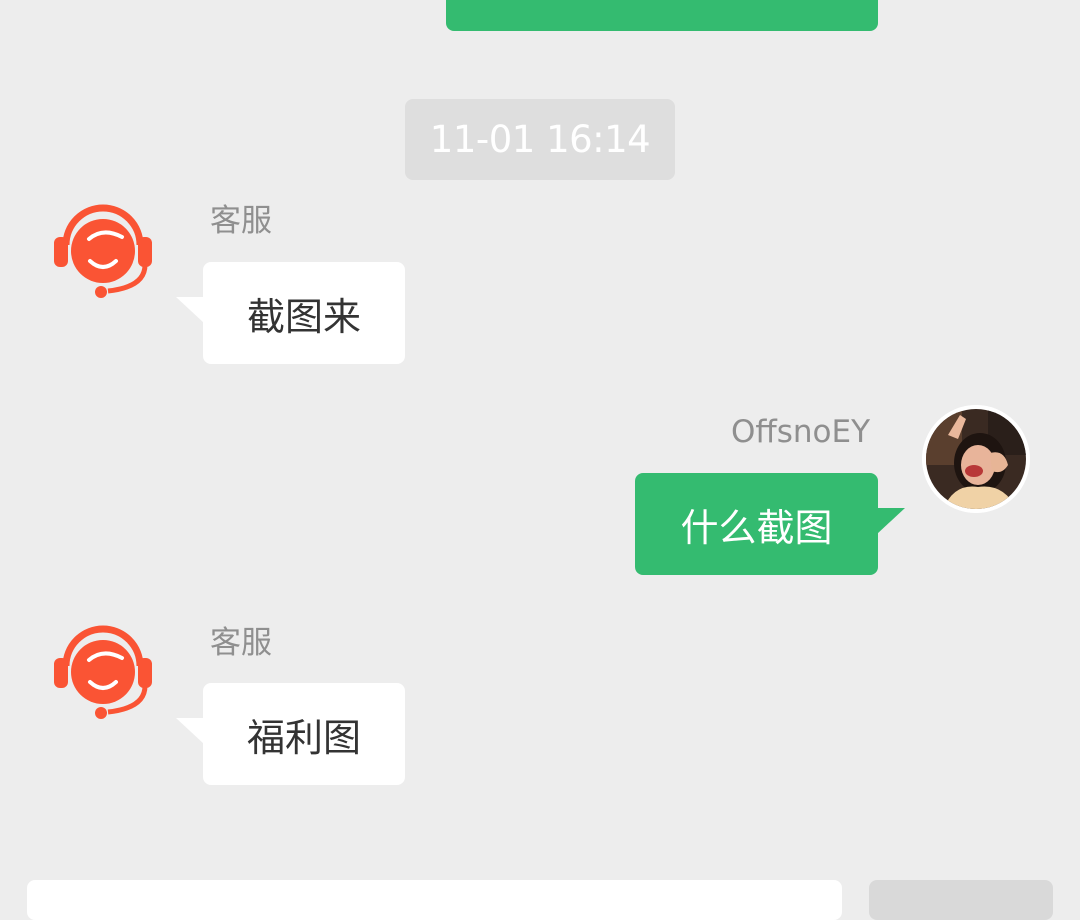  I want to click on timestamp: 11-01 16:14, so click(540, 139).